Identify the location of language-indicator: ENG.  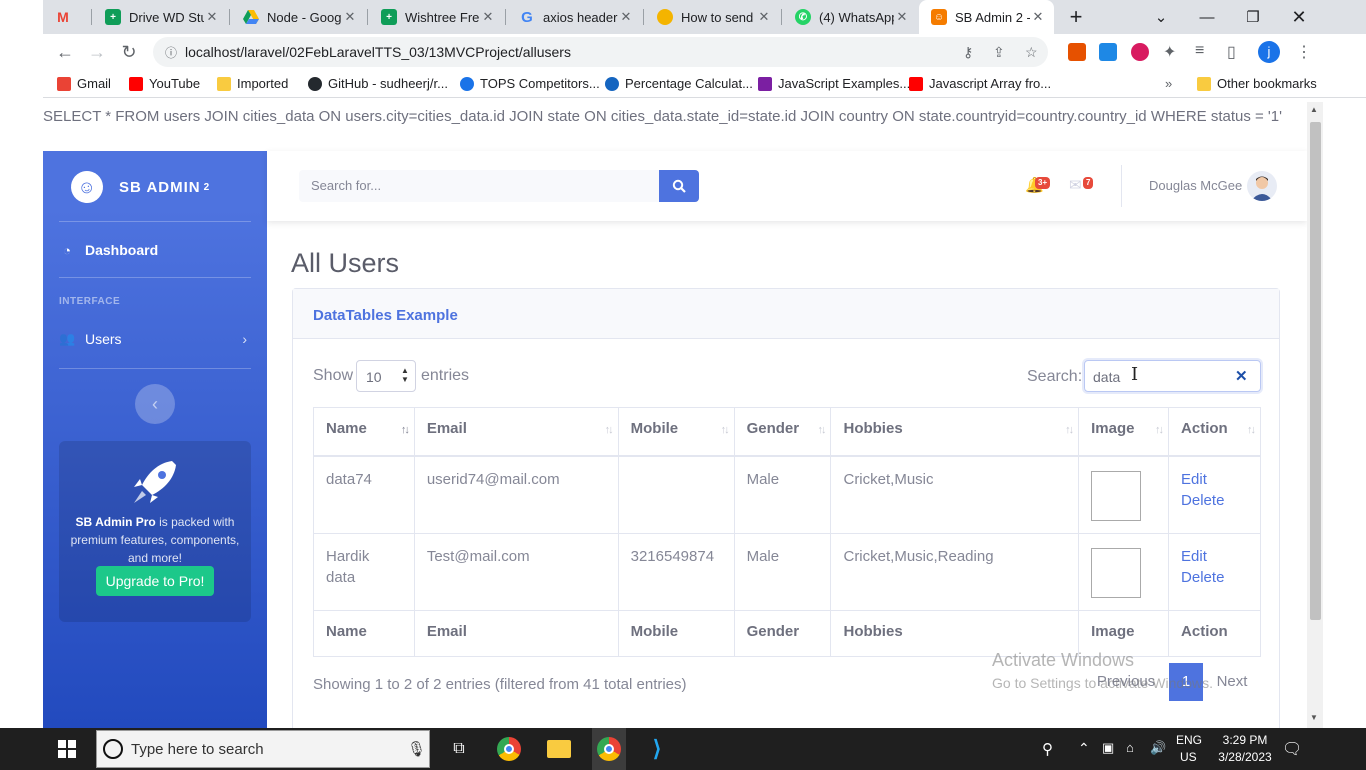
(1189, 740).